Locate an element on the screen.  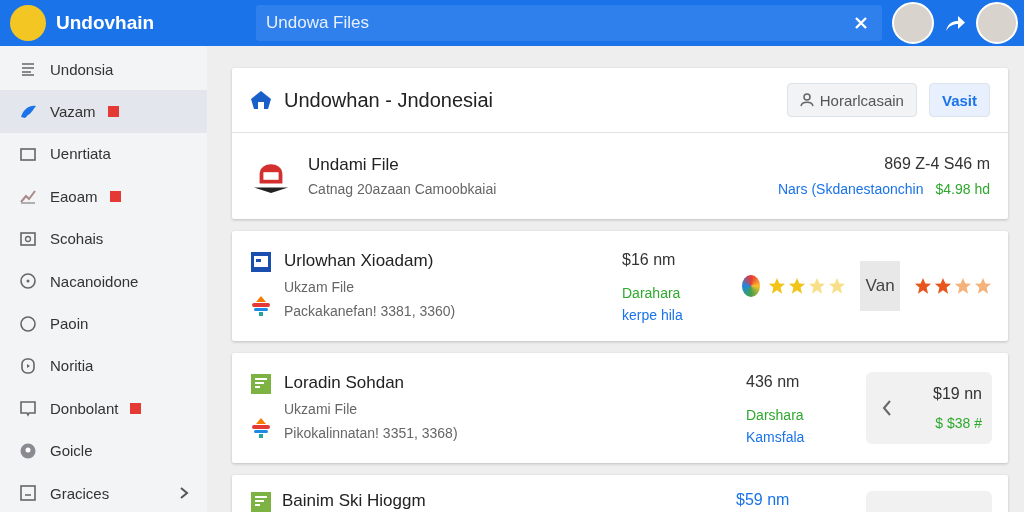
status-label: Darshara is located at coordinates (775, 415).